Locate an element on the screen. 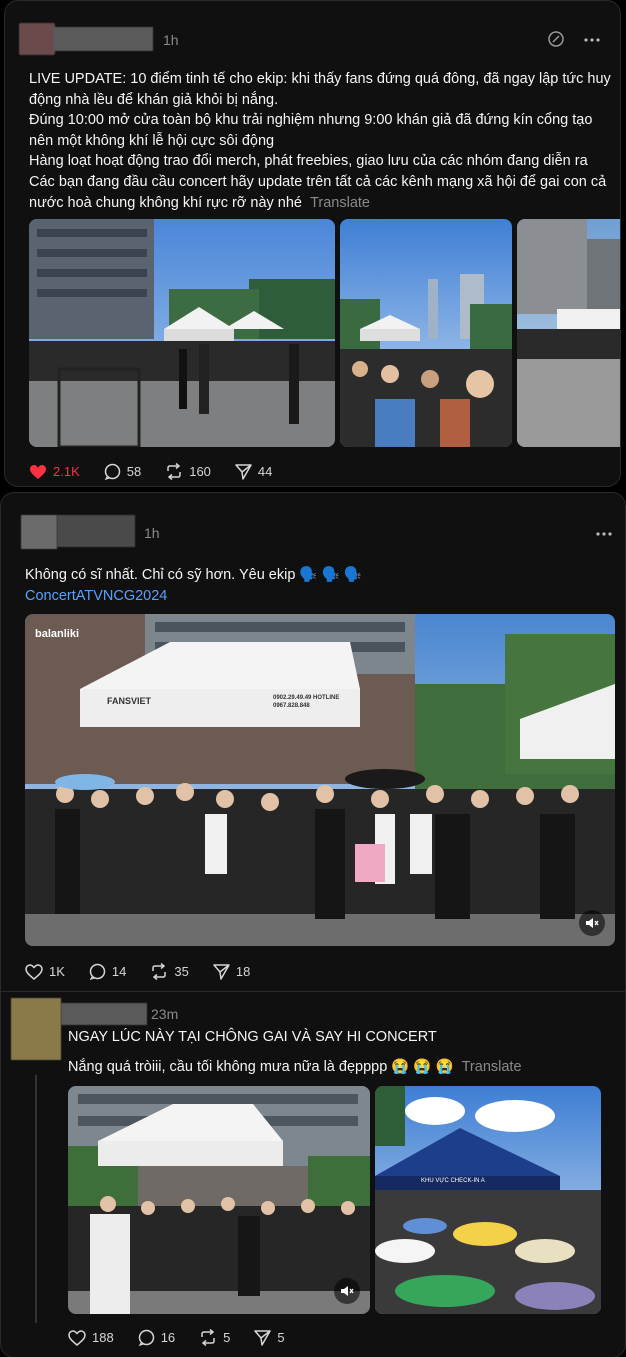 The image size is (626, 1357). post-divider is located at coordinates (313, 991).